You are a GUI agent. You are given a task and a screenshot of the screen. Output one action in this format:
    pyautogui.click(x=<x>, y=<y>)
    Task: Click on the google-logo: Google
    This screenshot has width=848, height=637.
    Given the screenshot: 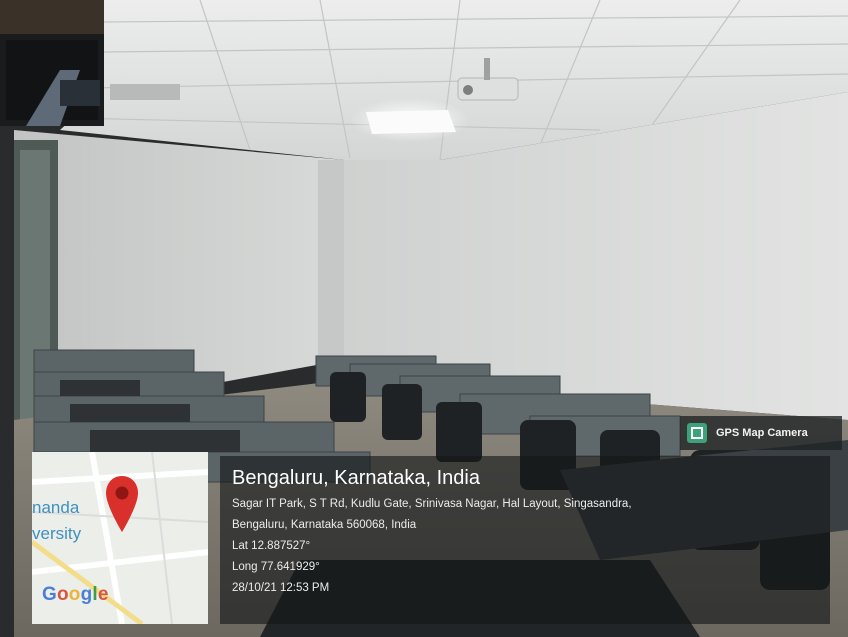 What is the action you would take?
    pyautogui.click(x=75, y=595)
    